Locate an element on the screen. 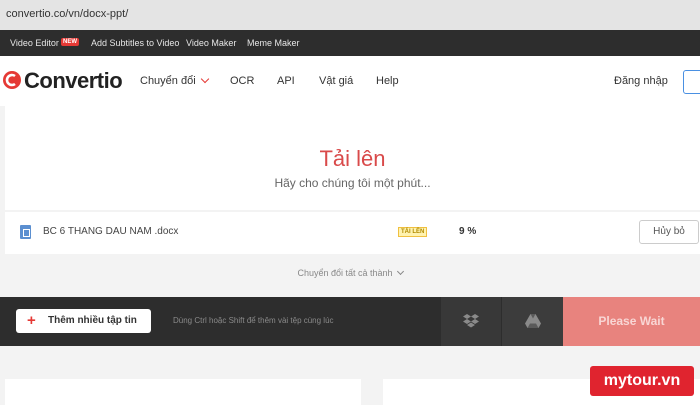  please-wait-button: Please Wait is located at coordinates (631, 321).